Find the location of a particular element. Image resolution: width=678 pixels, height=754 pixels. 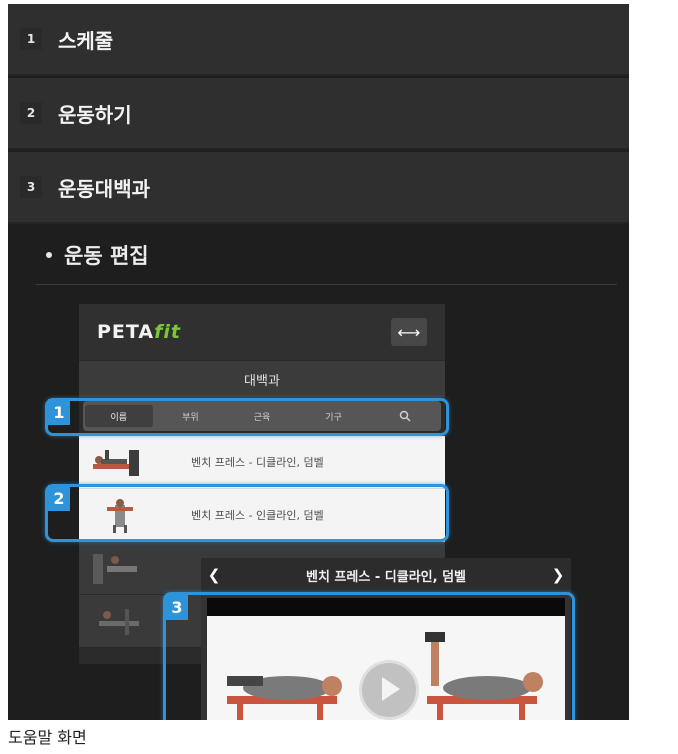

chevron-right-icon: ❯ is located at coordinates (558, 575).